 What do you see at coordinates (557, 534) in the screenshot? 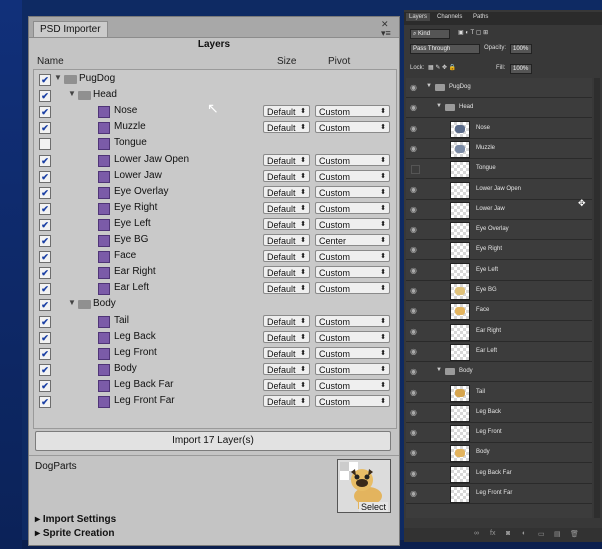
I see `new-layer-icon: ▤` at bounding box center [557, 534].